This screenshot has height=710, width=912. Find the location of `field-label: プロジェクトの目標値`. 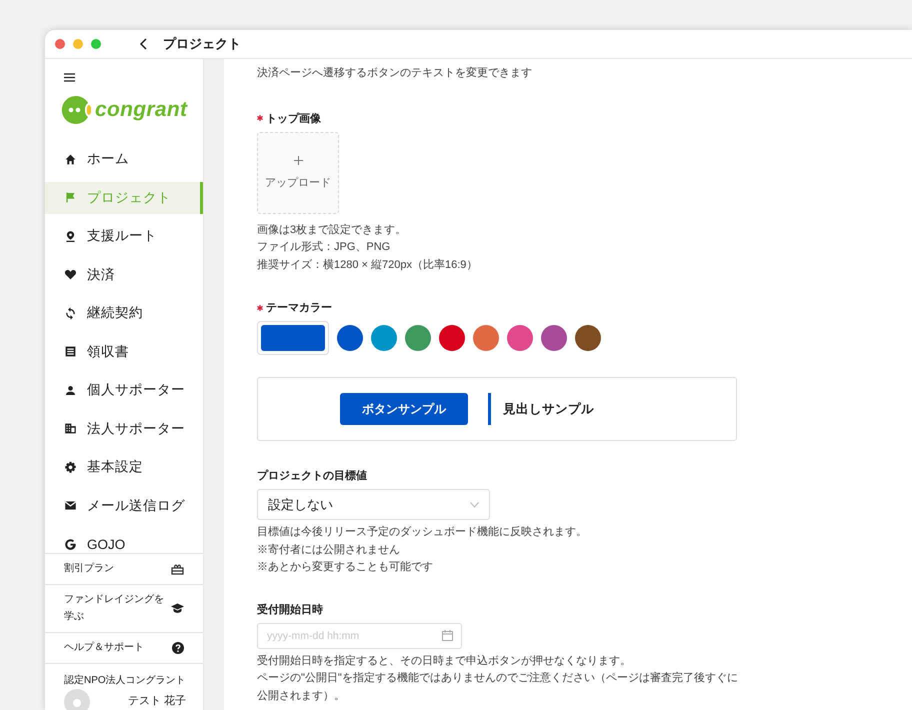

field-label: プロジェクトの目標値 is located at coordinates (312, 475).